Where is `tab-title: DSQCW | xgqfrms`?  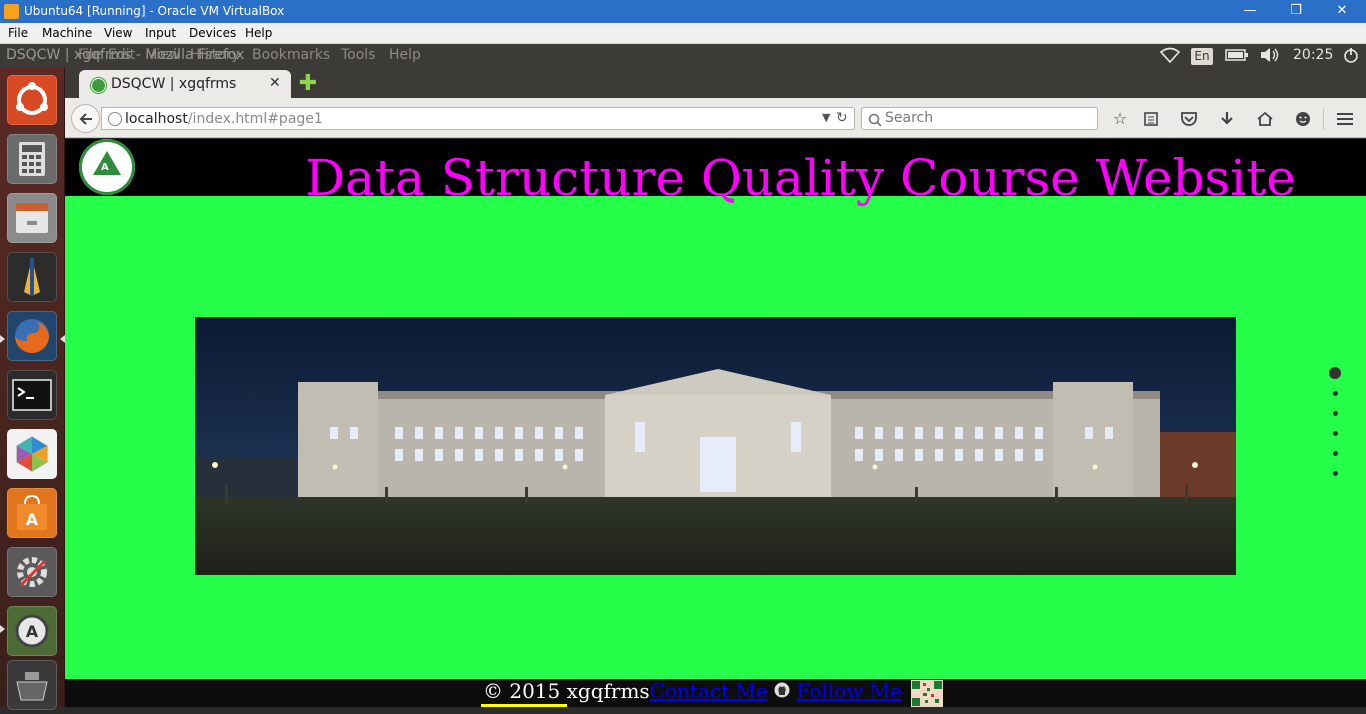 tab-title: DSQCW | xgqfrms is located at coordinates (174, 84).